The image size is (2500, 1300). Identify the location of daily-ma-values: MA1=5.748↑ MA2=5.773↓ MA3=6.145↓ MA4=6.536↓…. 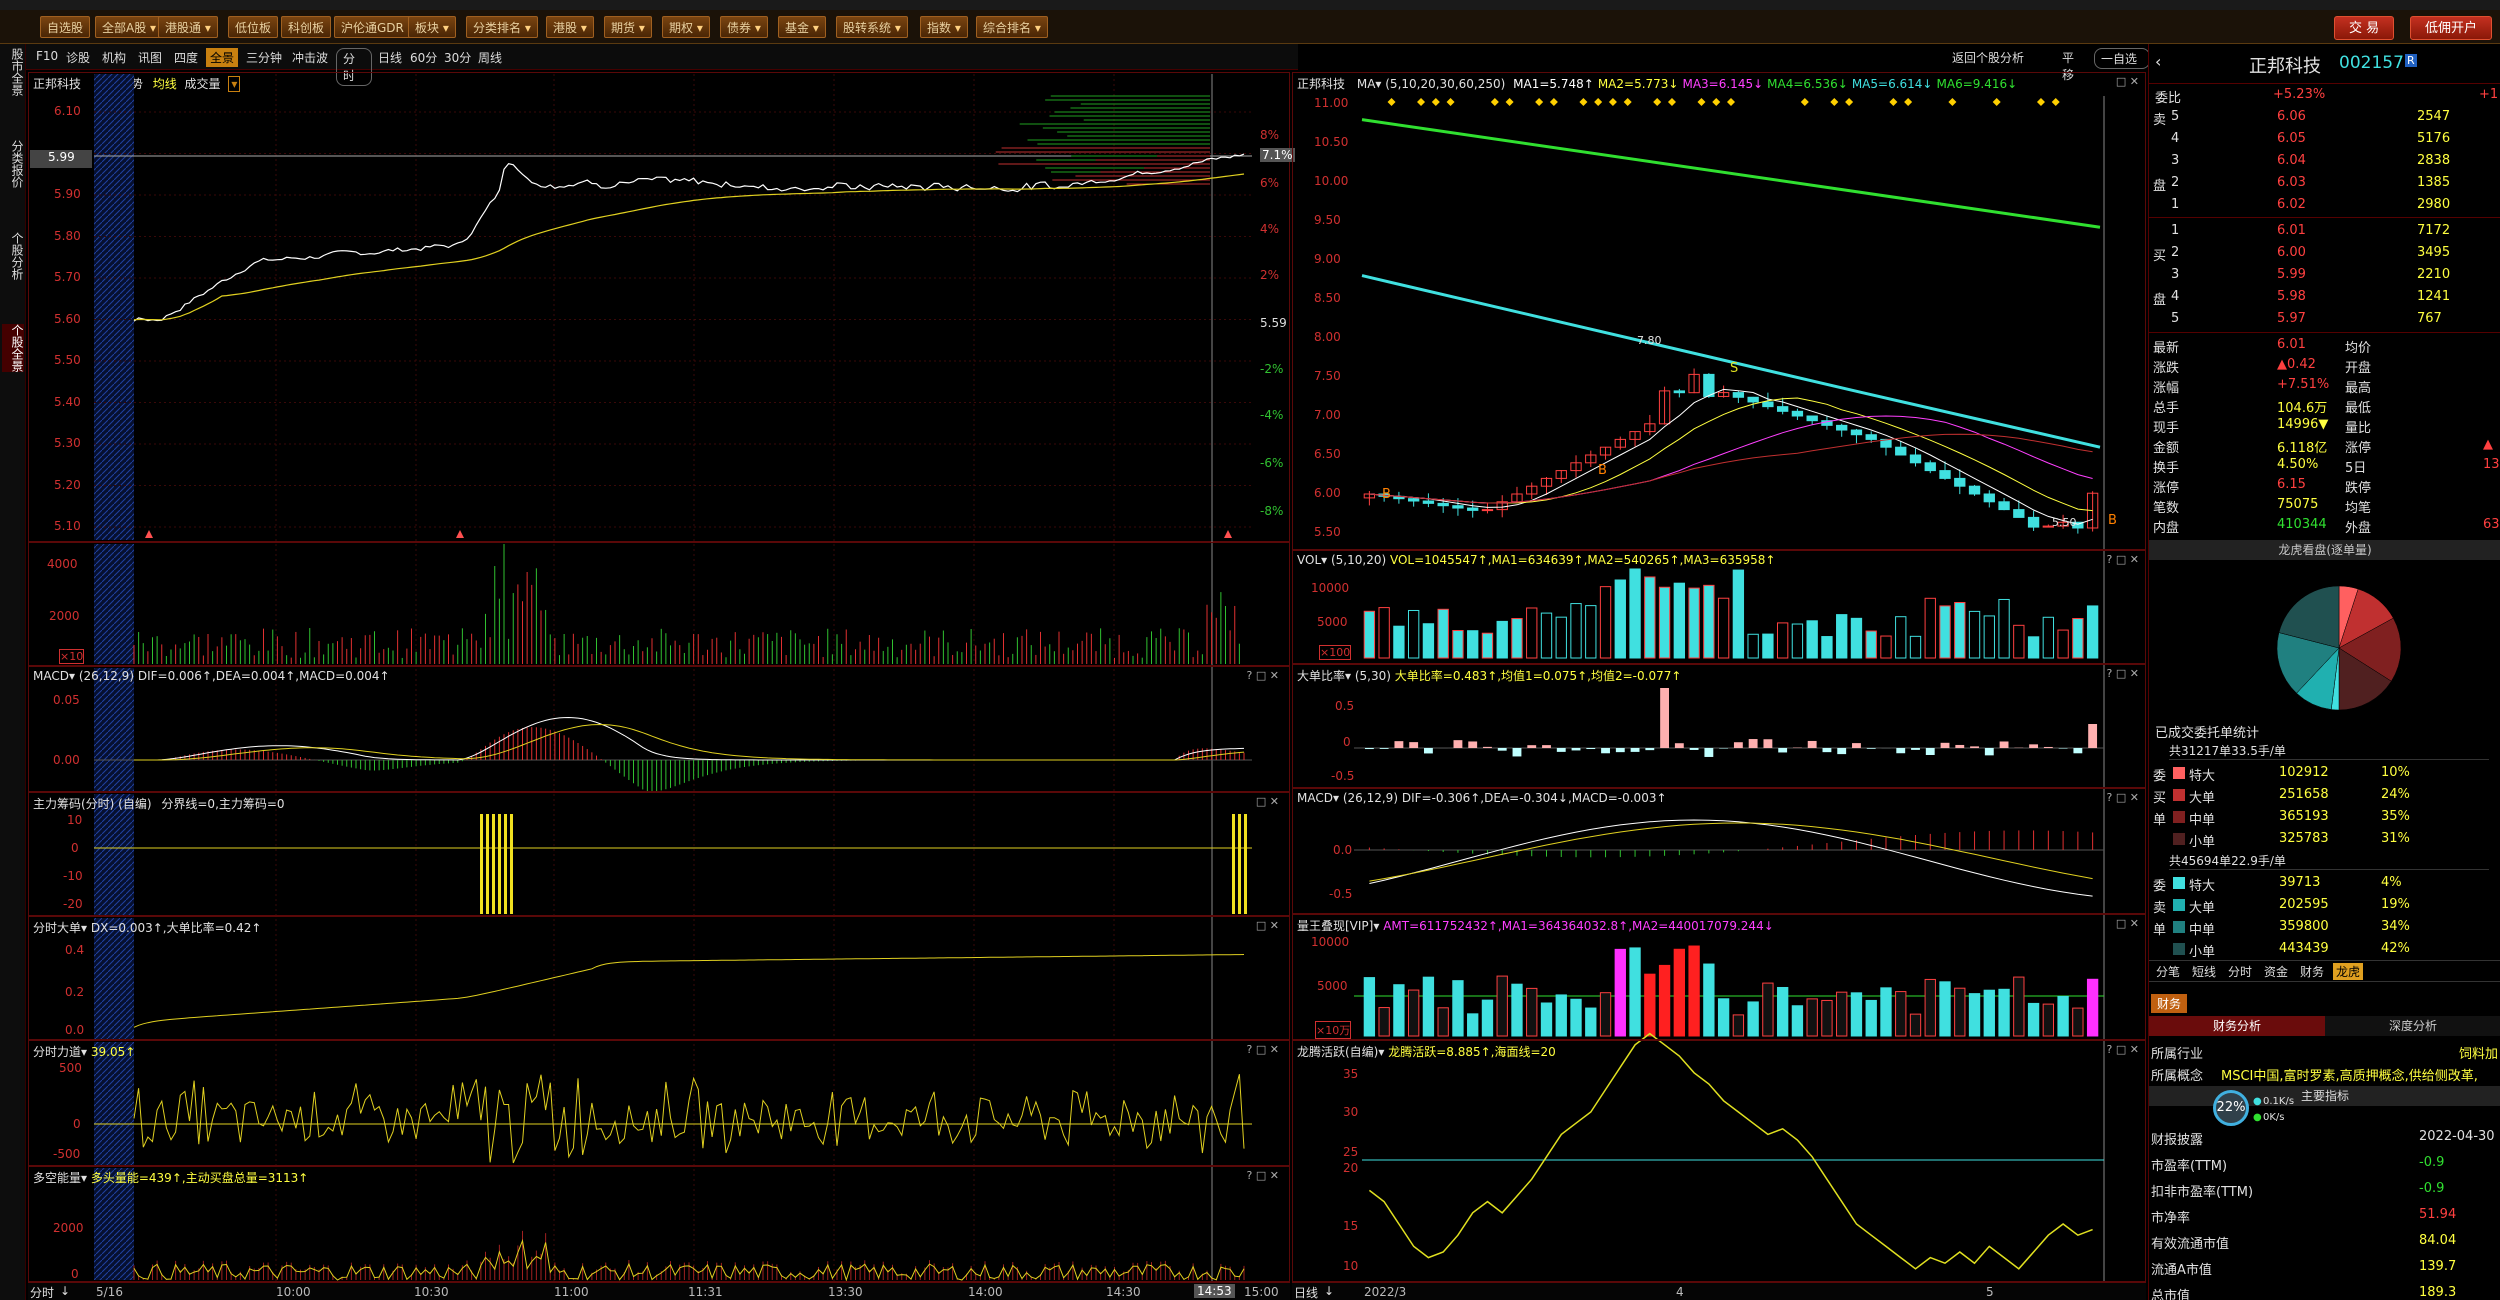
(1763, 84).